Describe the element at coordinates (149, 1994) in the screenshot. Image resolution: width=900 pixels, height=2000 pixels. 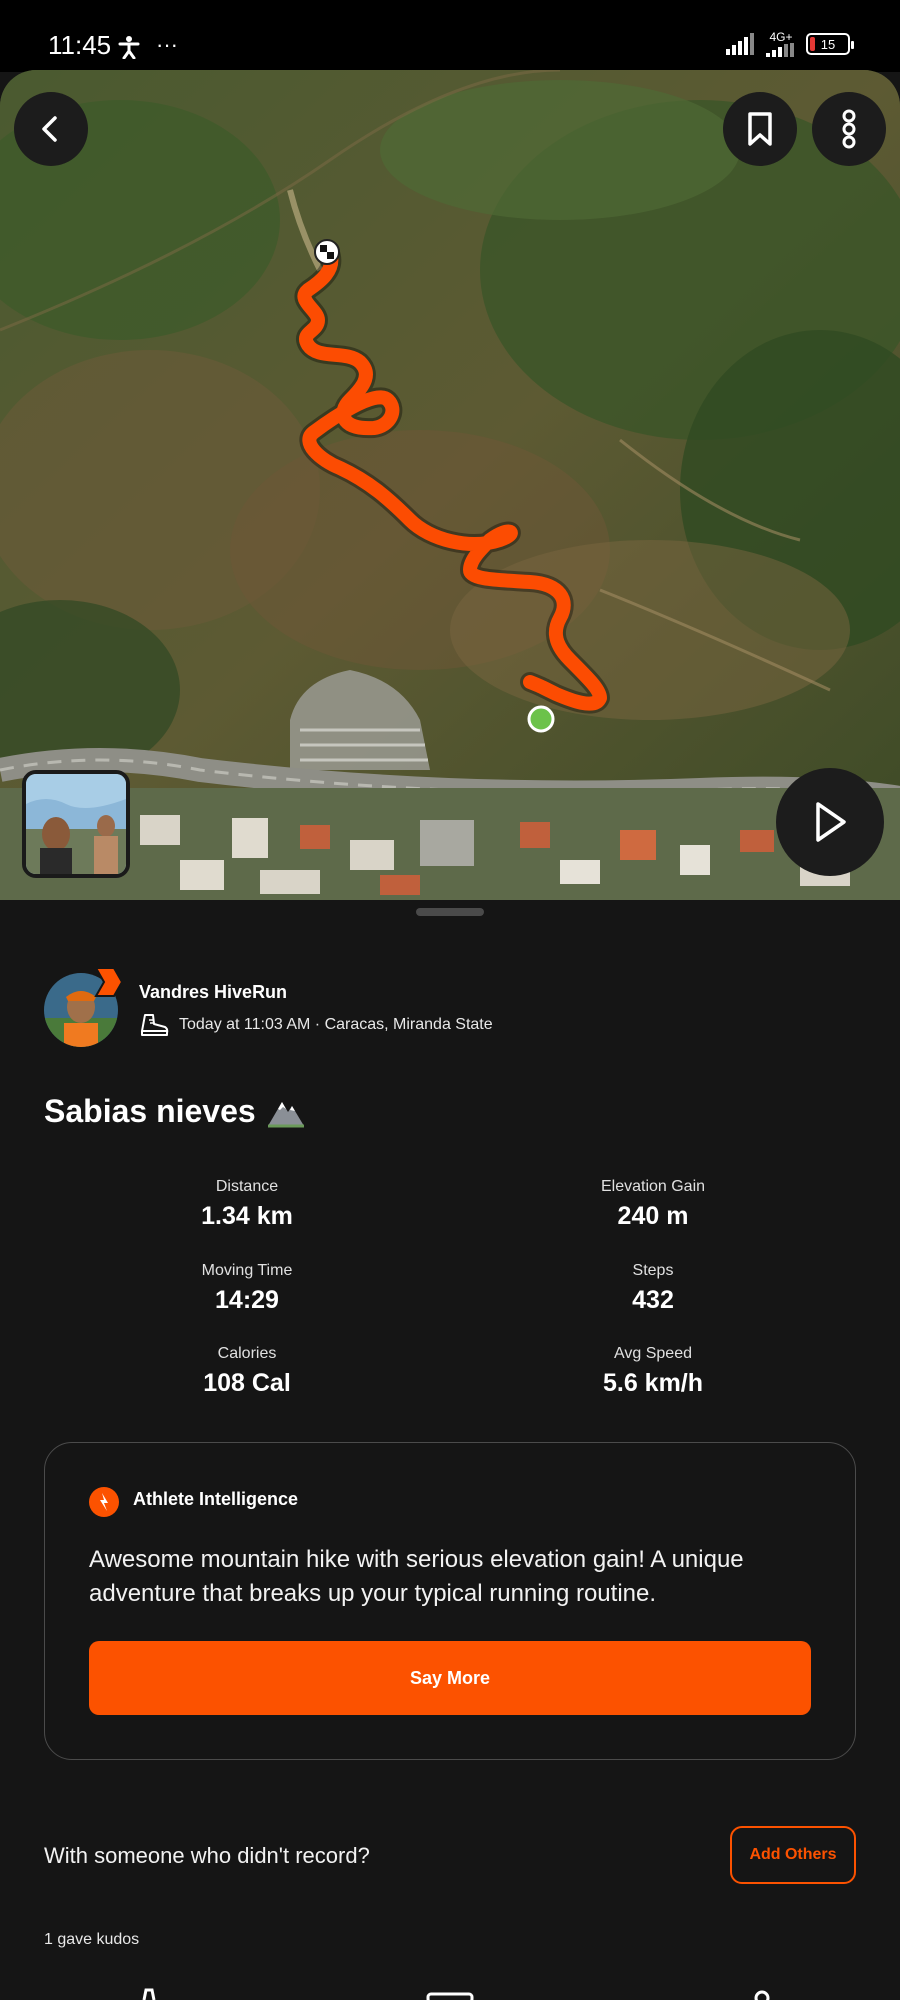
I see `kudos-icon` at that location.